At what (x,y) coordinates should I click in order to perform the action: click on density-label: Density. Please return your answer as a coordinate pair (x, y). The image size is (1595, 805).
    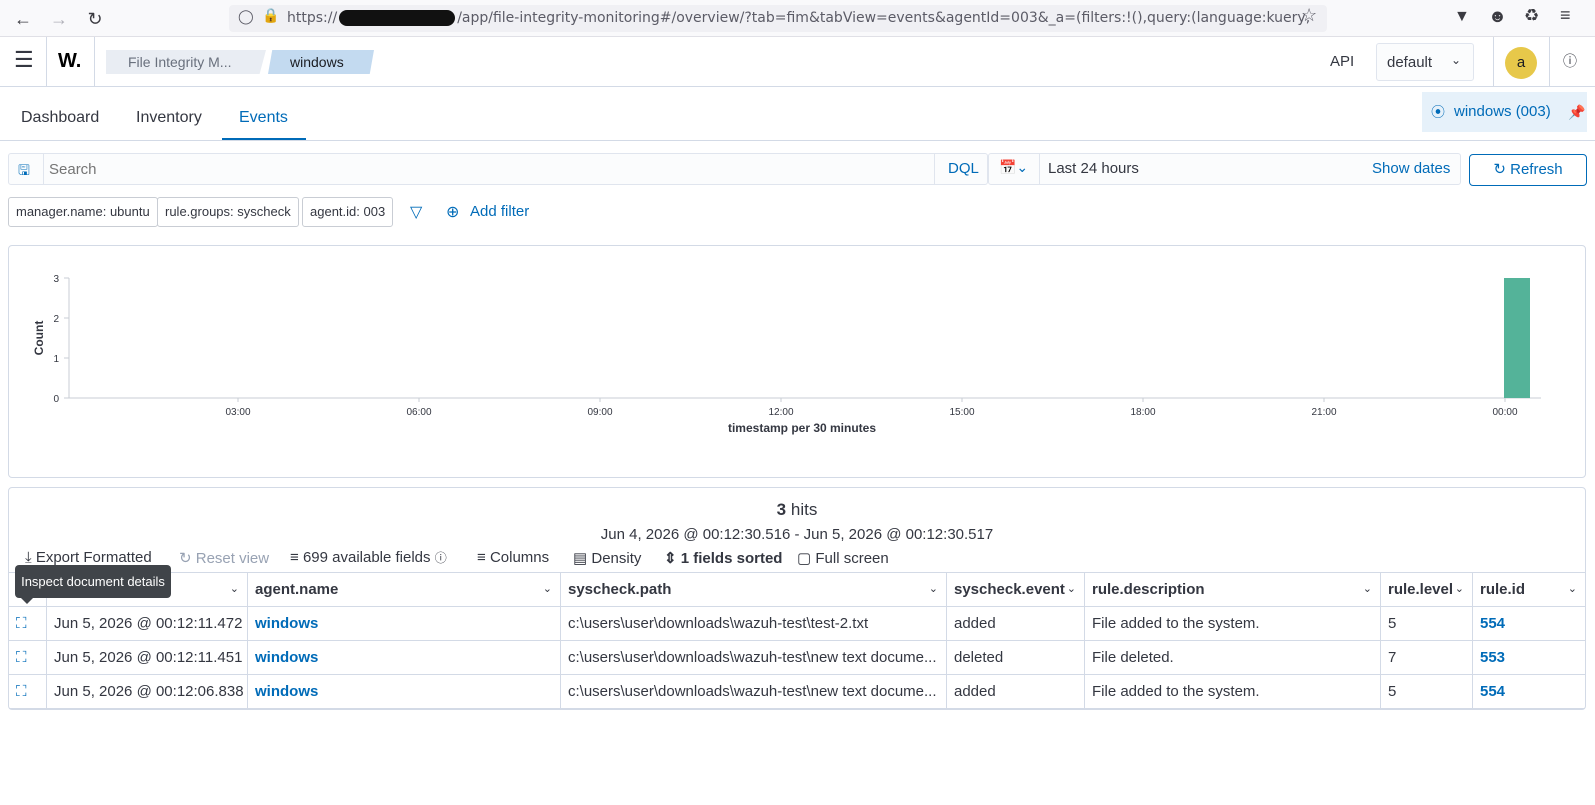
    Looking at the image, I should click on (616, 558).